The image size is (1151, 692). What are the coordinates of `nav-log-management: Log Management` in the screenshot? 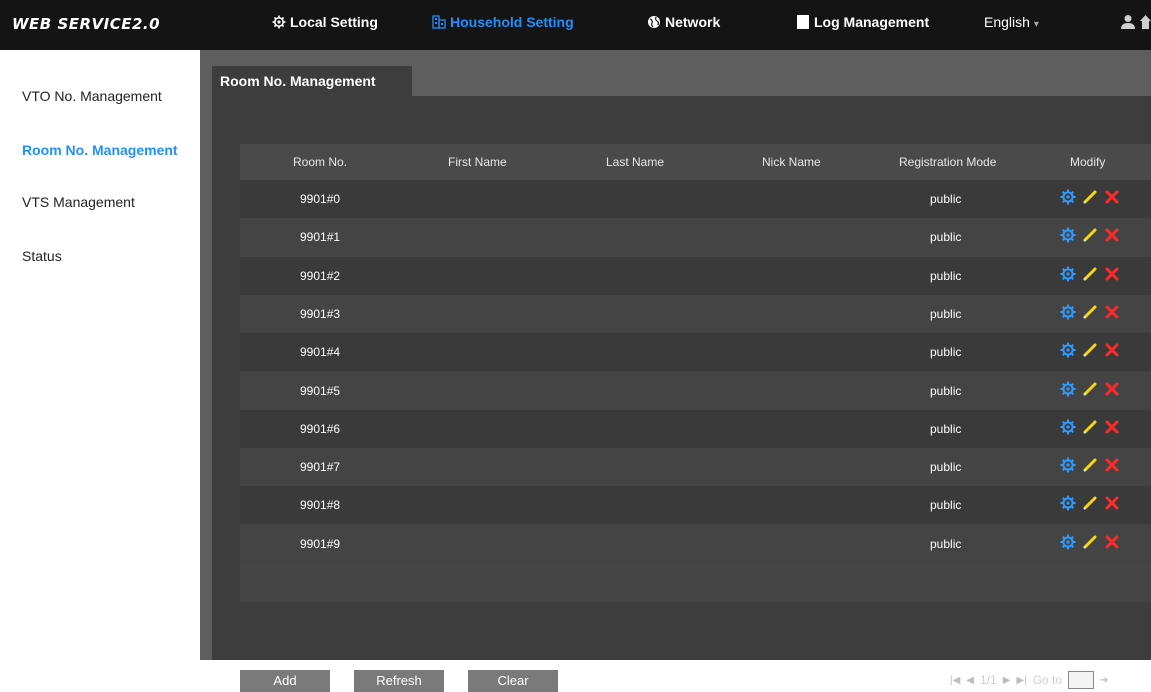 It's located at (862, 22).